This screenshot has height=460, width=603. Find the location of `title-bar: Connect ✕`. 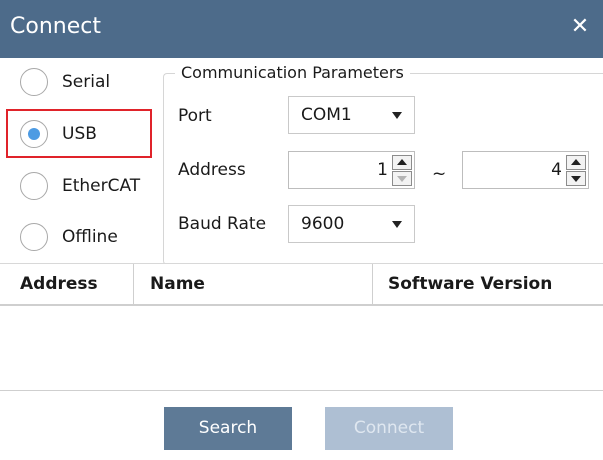

title-bar: Connect ✕ is located at coordinates (301, 29).